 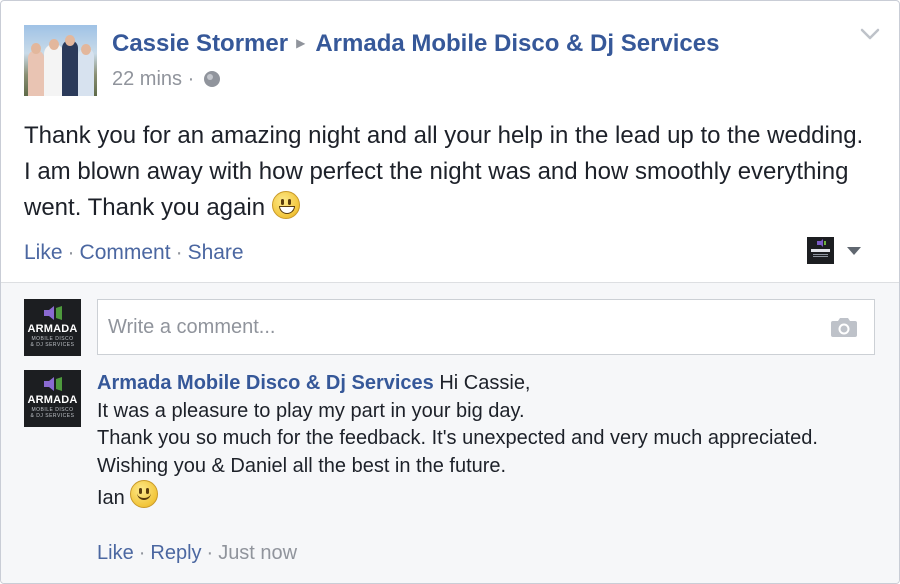 I want to click on caret-down-icon, so click(x=854, y=251).